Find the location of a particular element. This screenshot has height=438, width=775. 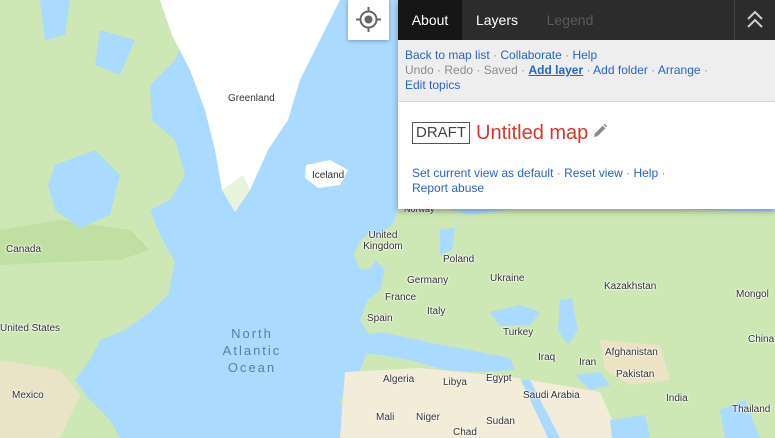

place-label-ukraine: Ukraine is located at coordinates (507, 278).